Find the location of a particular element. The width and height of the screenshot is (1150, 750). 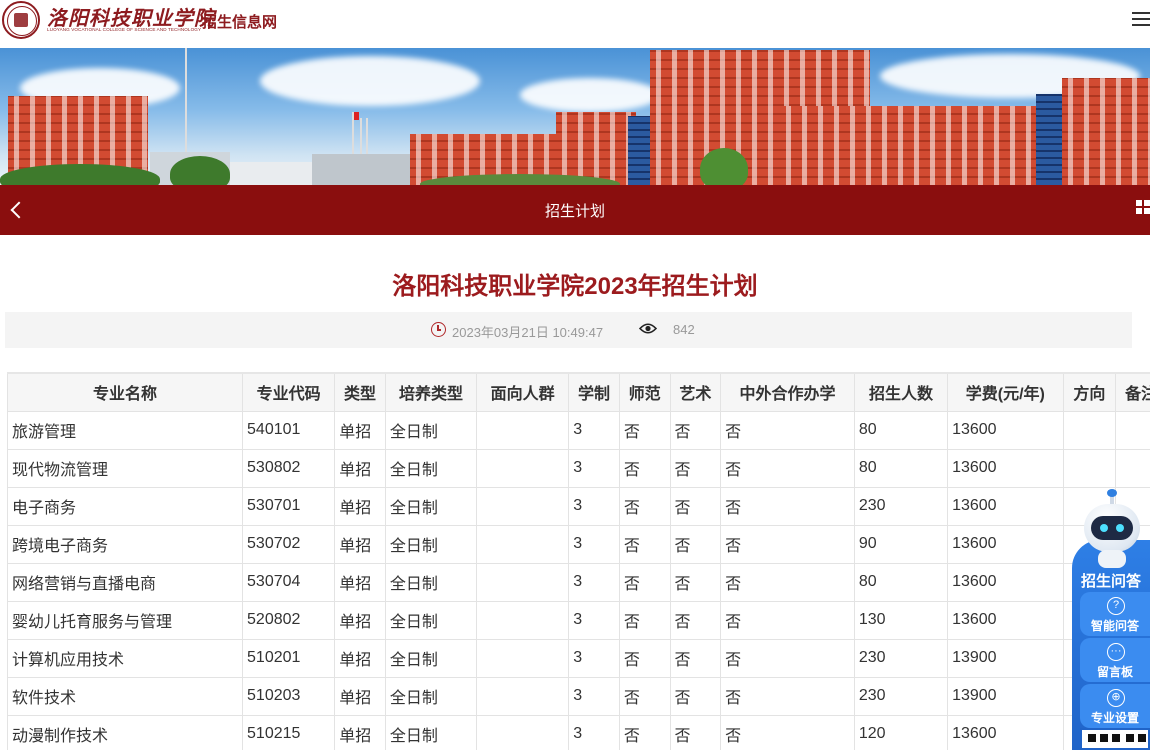

table-cell: 510201 is located at coordinates (289, 658).